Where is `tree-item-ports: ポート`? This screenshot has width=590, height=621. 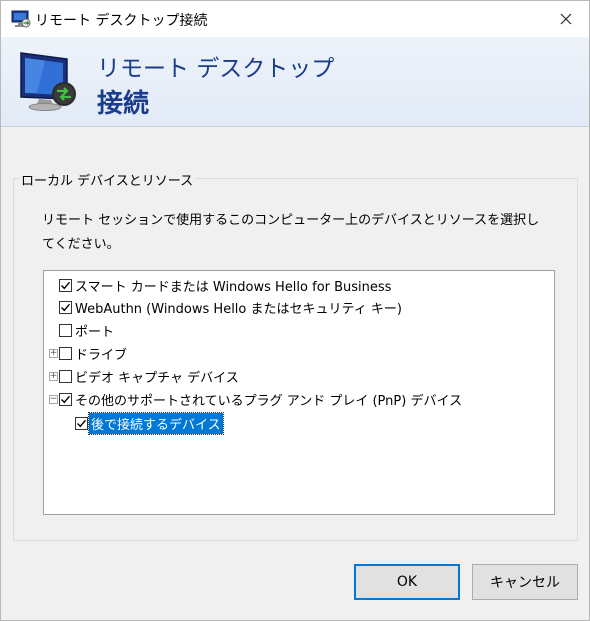 tree-item-ports: ポート is located at coordinates (87, 330).